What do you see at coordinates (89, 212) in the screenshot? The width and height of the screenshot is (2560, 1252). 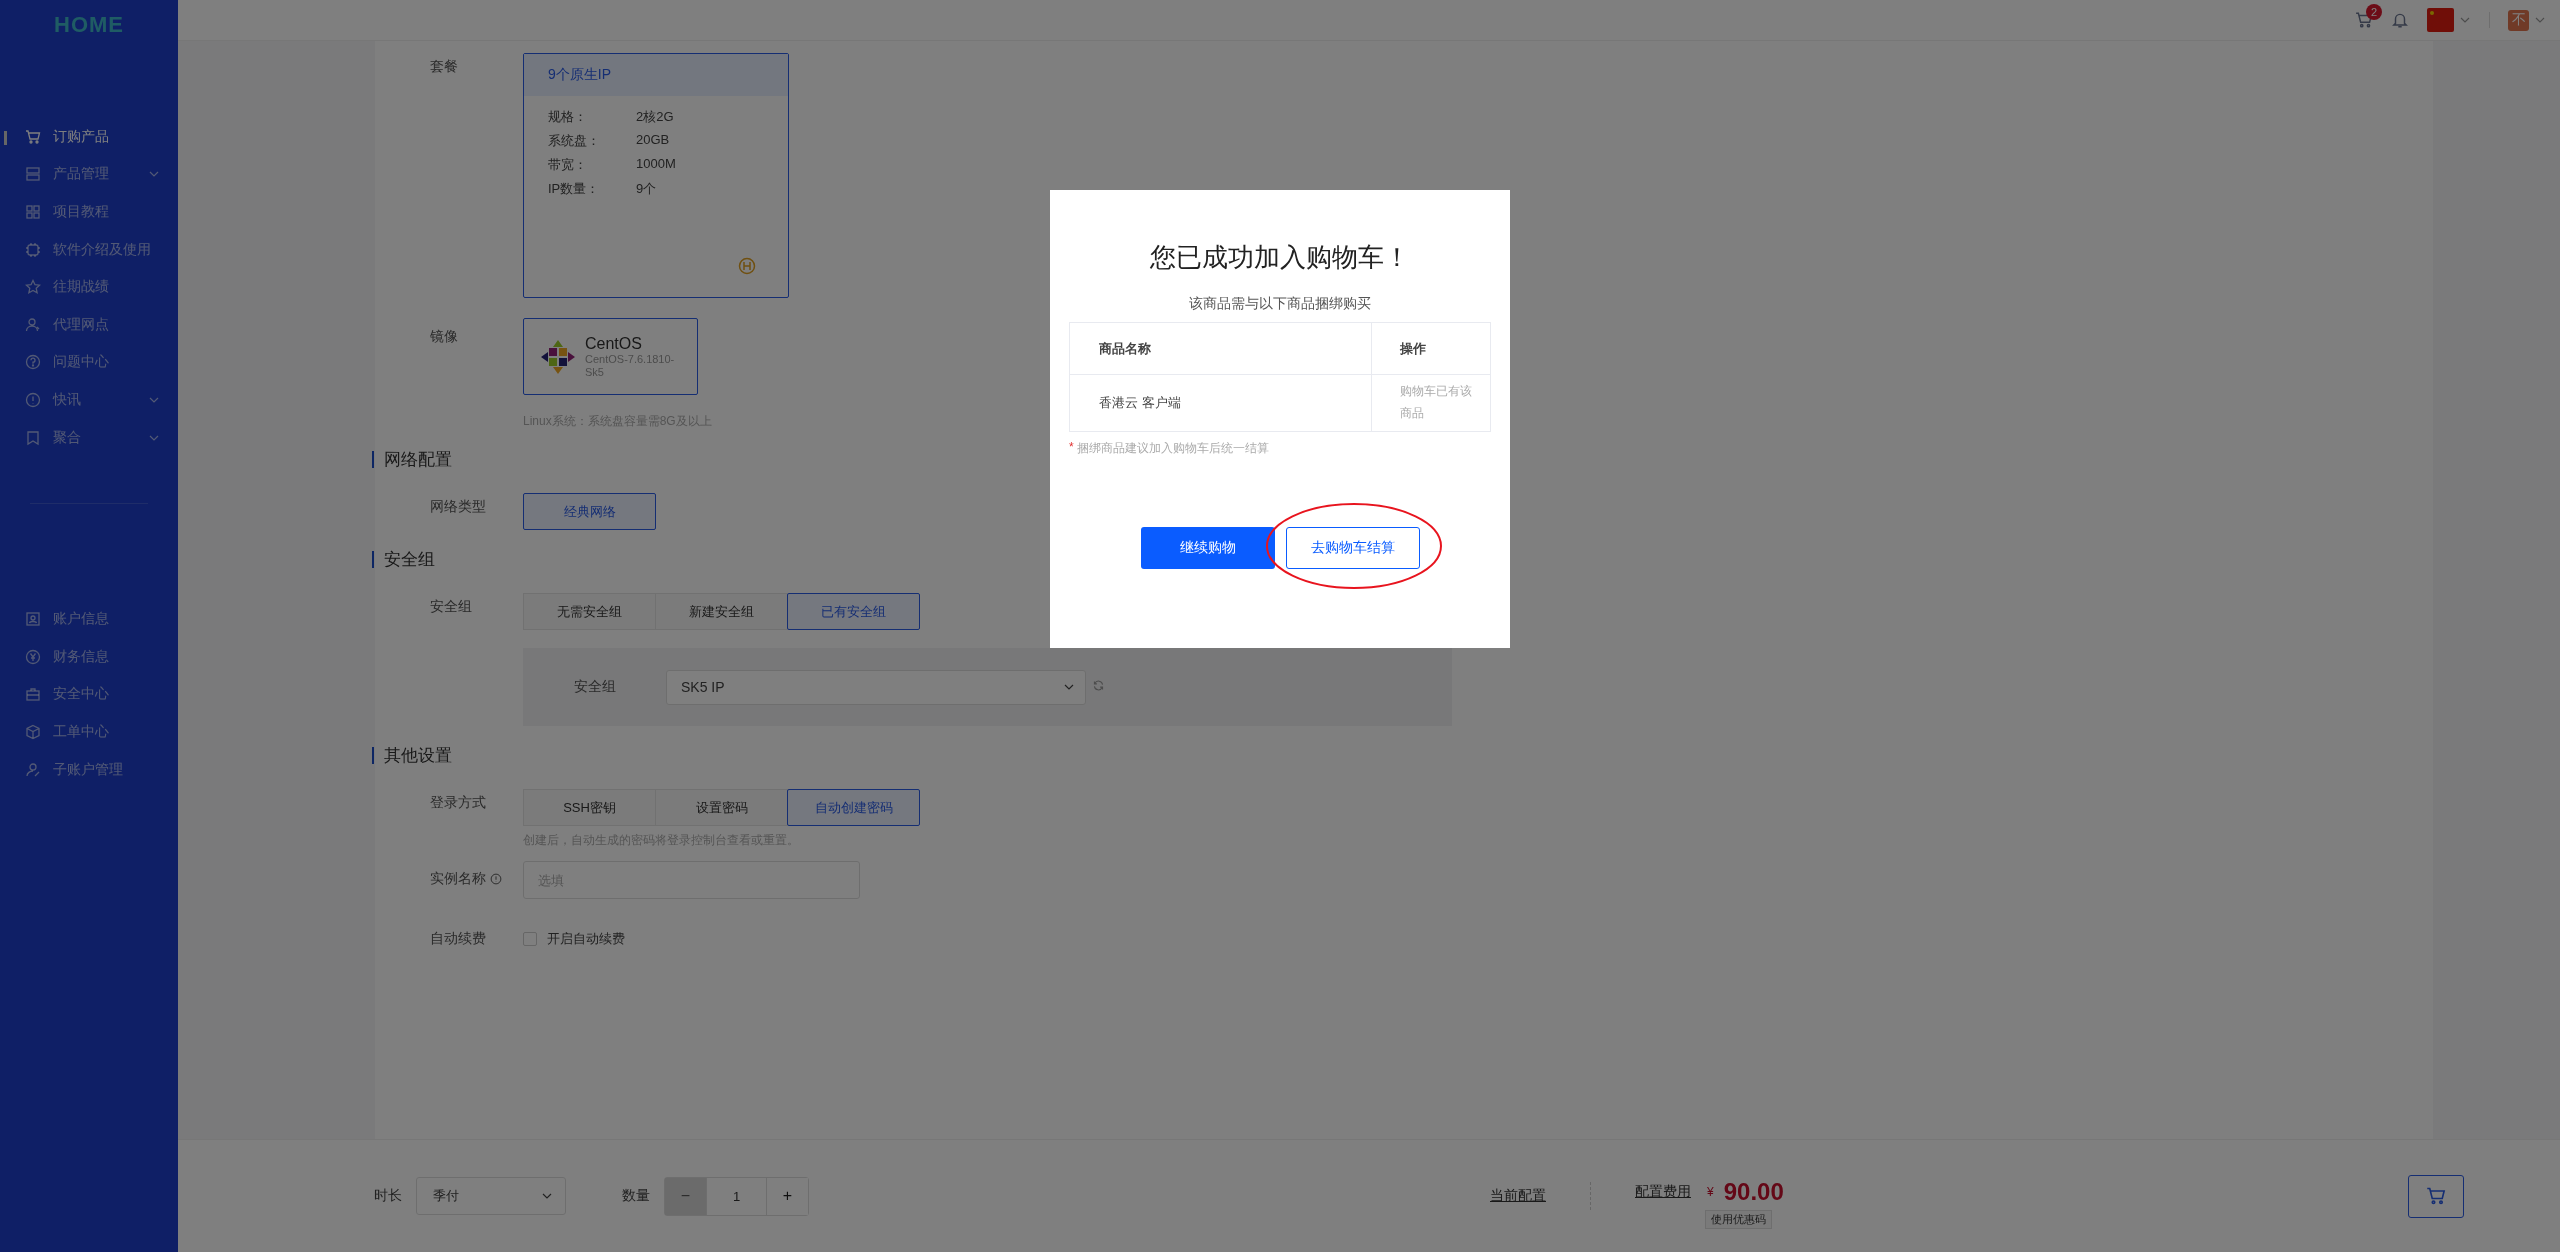 I see `sidebar-item: 项目教程` at bounding box center [89, 212].